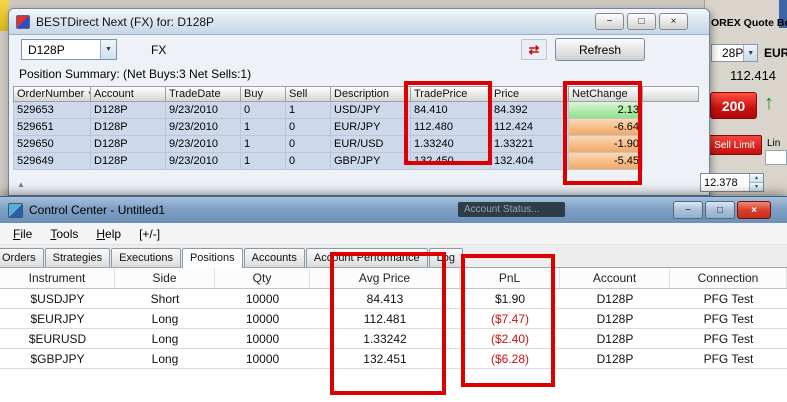 Image resolution: width=787 pixels, height=402 pixels. What do you see at coordinates (371, 161) in the screenshot?
I see `cell-description: GBP/JPY` at bounding box center [371, 161].